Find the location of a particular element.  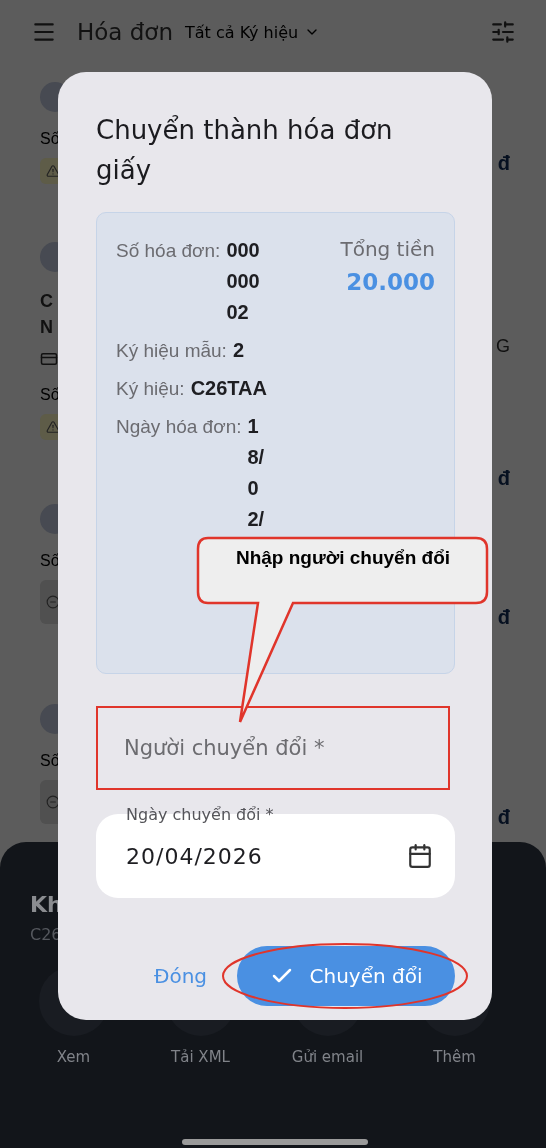

page-title: Hóa đơn is located at coordinates (125, 32).